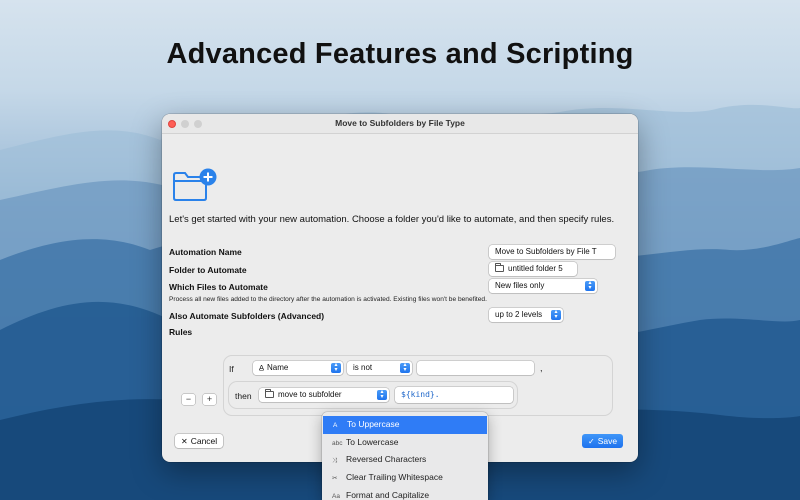  What do you see at coordinates (278, 367) in the screenshot?
I see `condition-field-value: Name` at bounding box center [278, 367].